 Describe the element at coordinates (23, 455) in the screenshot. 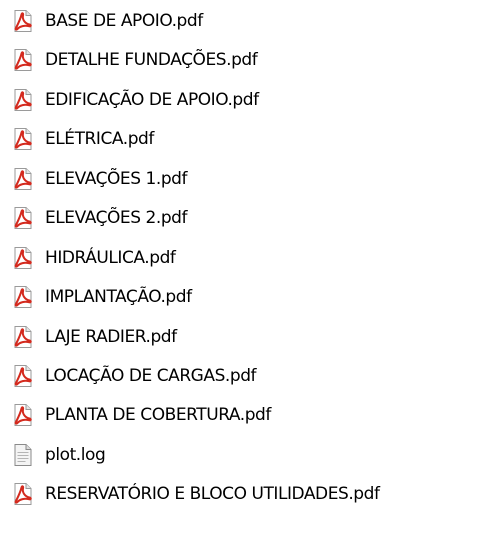

I see `text-file-icon` at that location.